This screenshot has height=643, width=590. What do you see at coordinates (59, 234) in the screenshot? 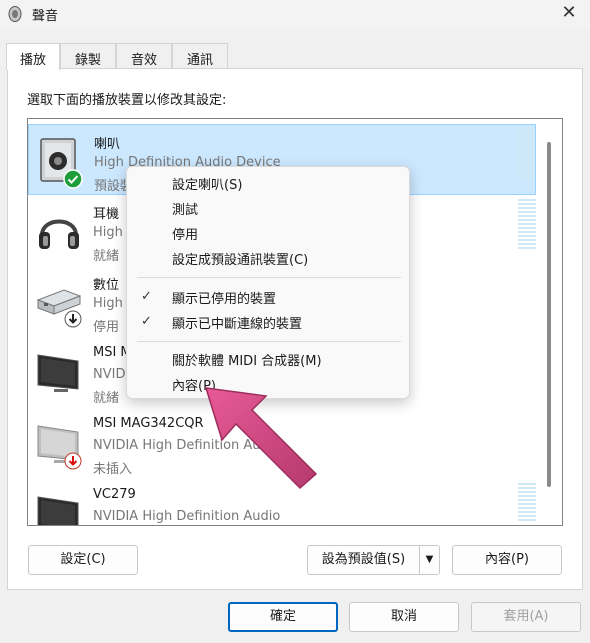
I see `headphones-icon` at bounding box center [59, 234].